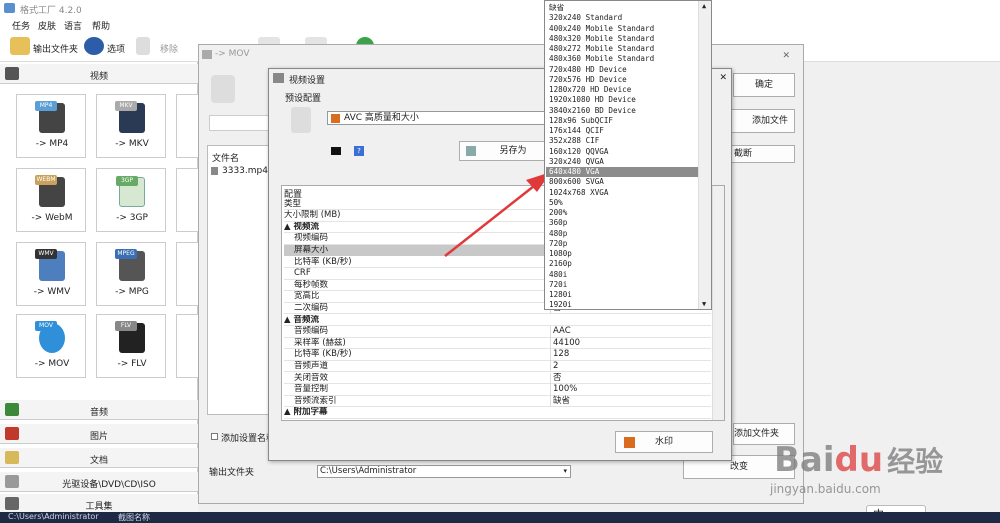 Image resolution: width=1000 pixels, height=523 pixels. I want to click on watermark-logo: Baidu 经验, so click(858, 460).